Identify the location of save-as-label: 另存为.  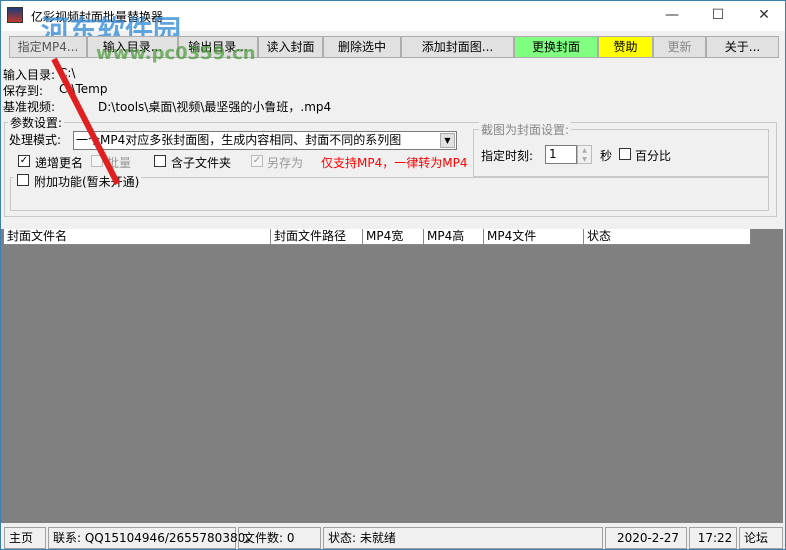
(285, 163).